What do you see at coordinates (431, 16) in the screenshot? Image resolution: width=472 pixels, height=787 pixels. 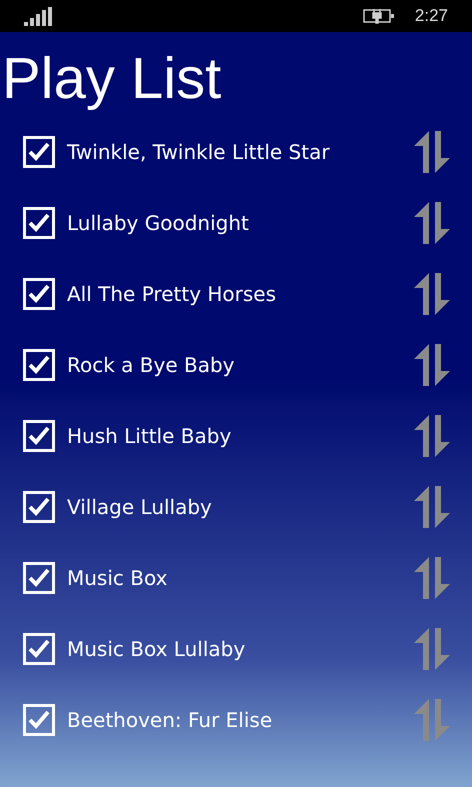 I see `clock-time: 2:27` at bounding box center [431, 16].